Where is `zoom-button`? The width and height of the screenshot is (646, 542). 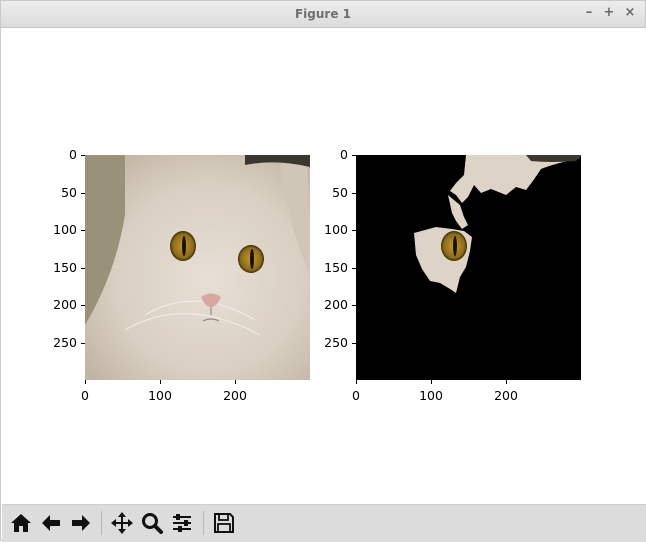 zoom-button is located at coordinates (152, 523).